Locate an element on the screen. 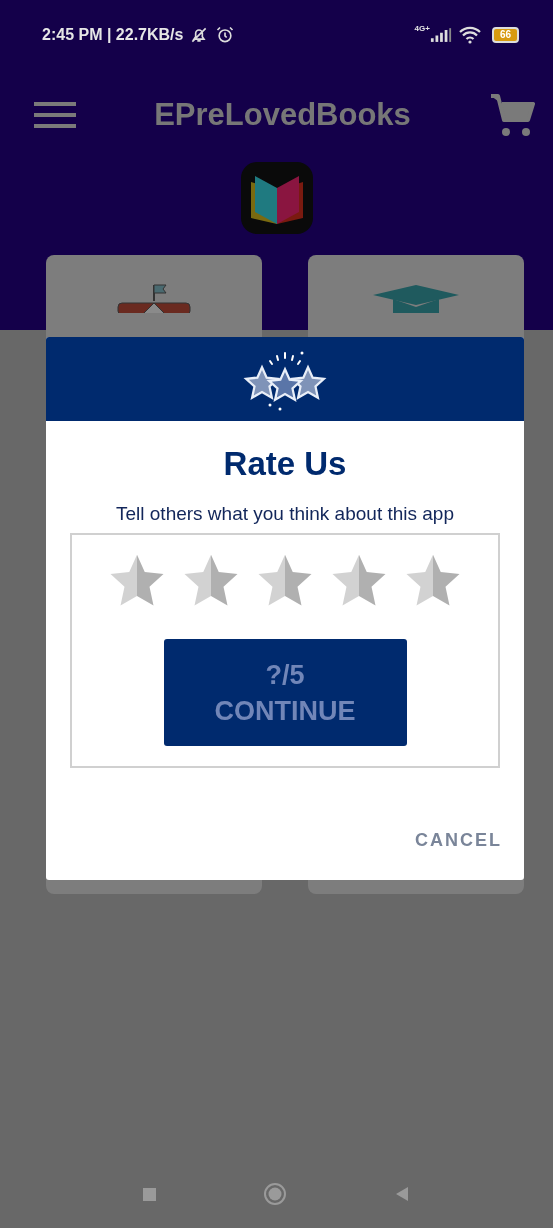  battery-indicator: 66 is located at coordinates (505, 35).